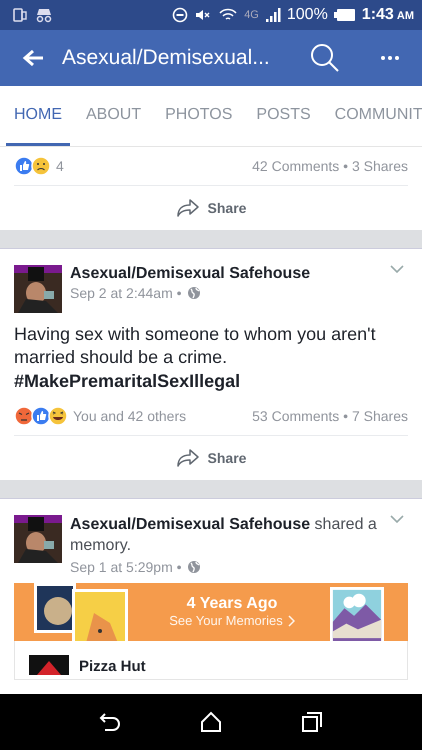  Describe the element at coordinates (114, 116) in the screenshot. I see `tab: ABOUT` at that location.